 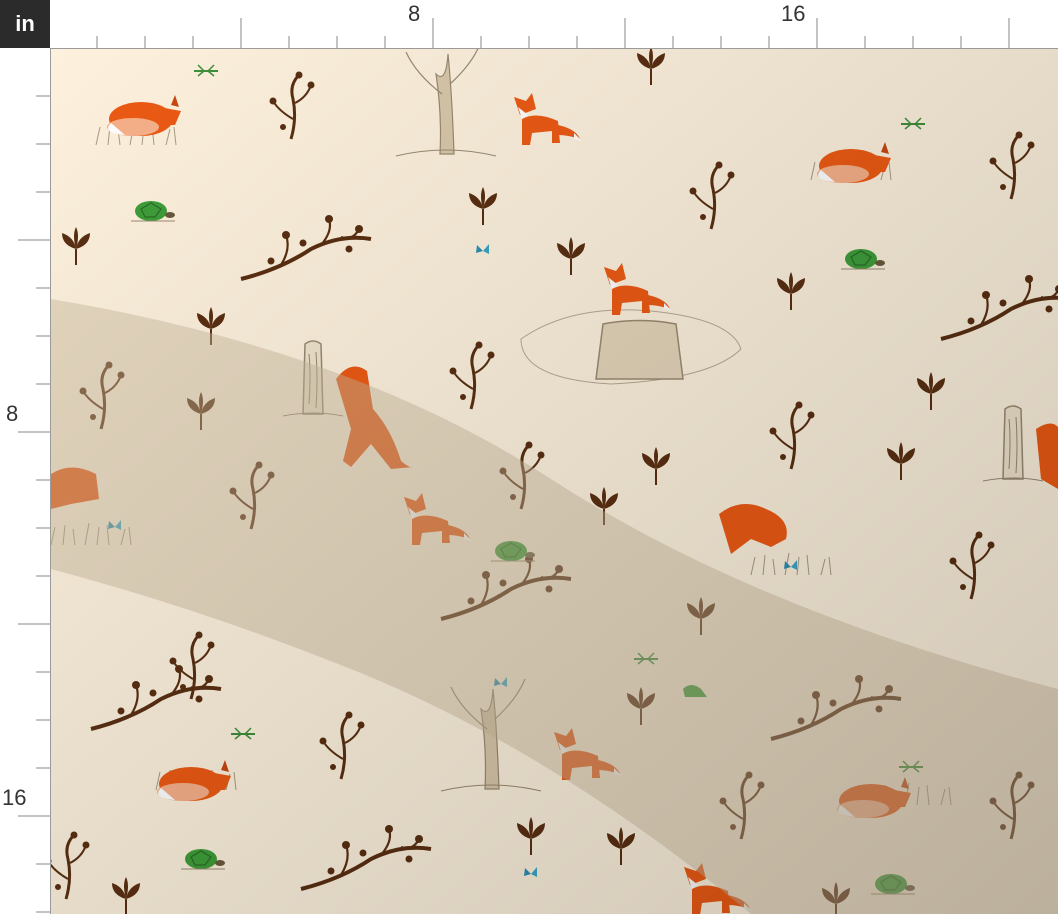 I want to click on top-ruler: 8 16, so click(x=554, y=24).